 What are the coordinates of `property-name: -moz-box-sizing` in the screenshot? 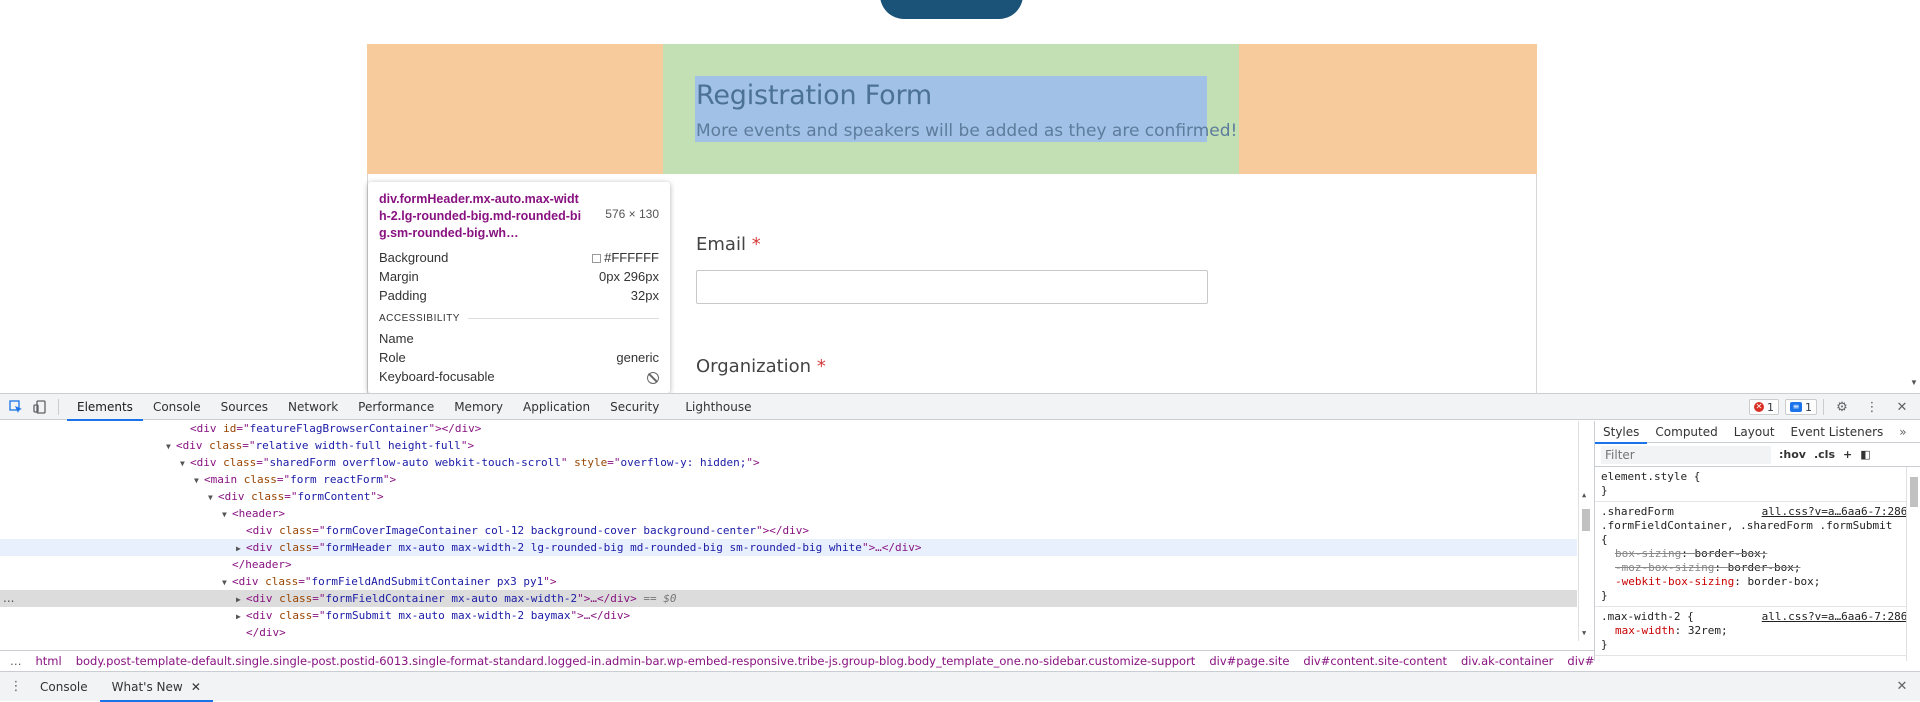 It's located at (1665, 567).